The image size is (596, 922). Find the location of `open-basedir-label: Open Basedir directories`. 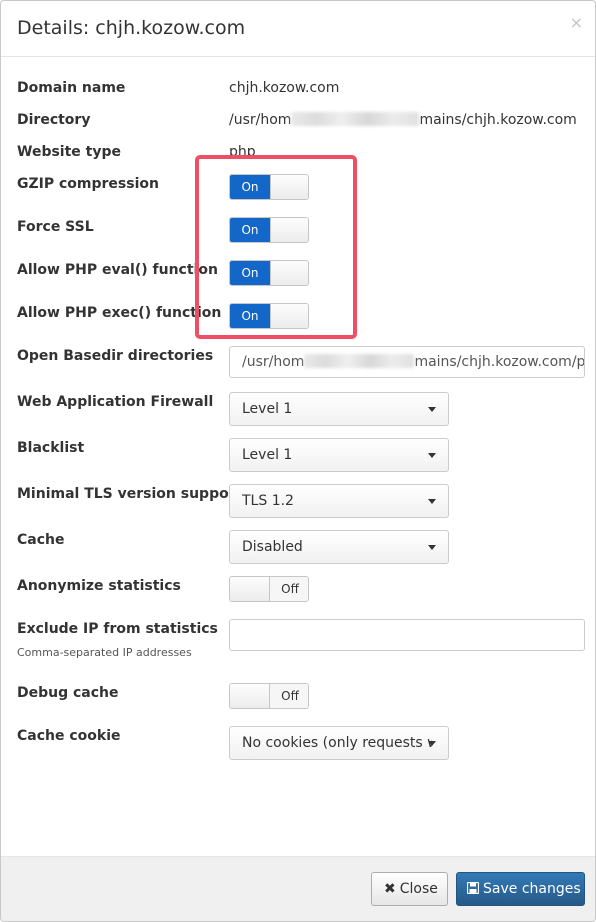

open-basedir-label: Open Basedir directories is located at coordinates (115, 356).